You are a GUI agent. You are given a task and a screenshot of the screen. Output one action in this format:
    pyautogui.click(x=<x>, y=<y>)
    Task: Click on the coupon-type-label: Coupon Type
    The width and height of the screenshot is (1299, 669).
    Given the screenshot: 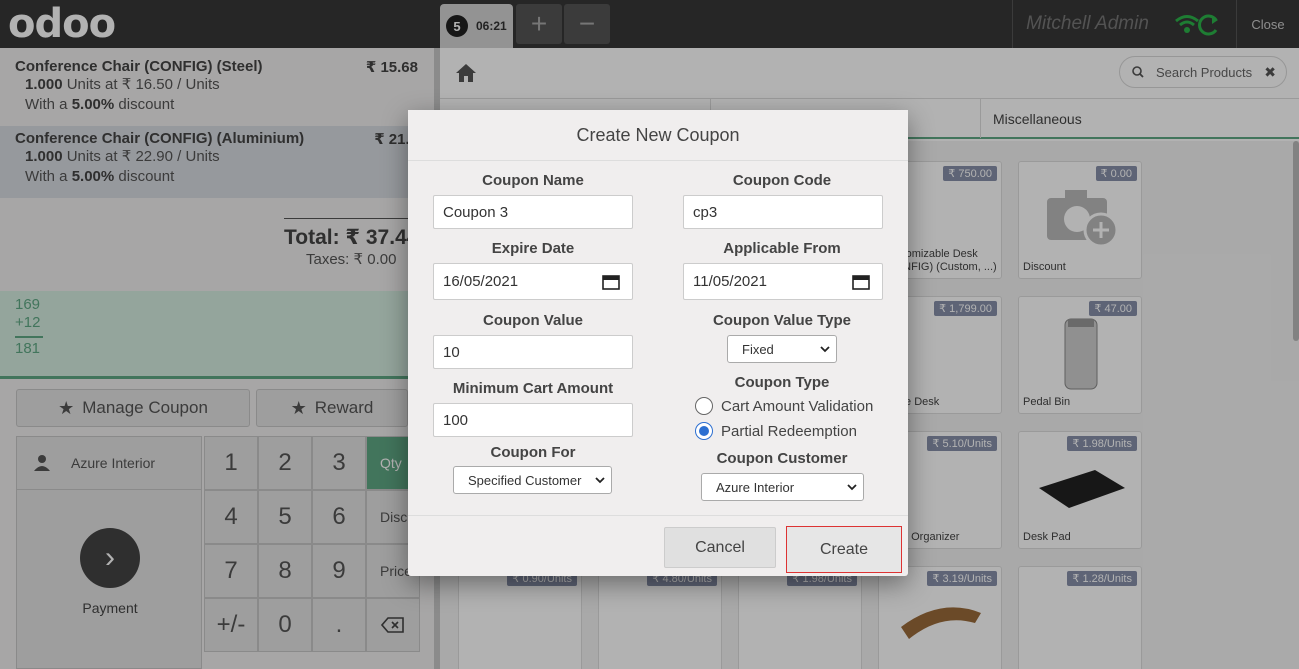 What is the action you would take?
    pyautogui.click(x=782, y=382)
    